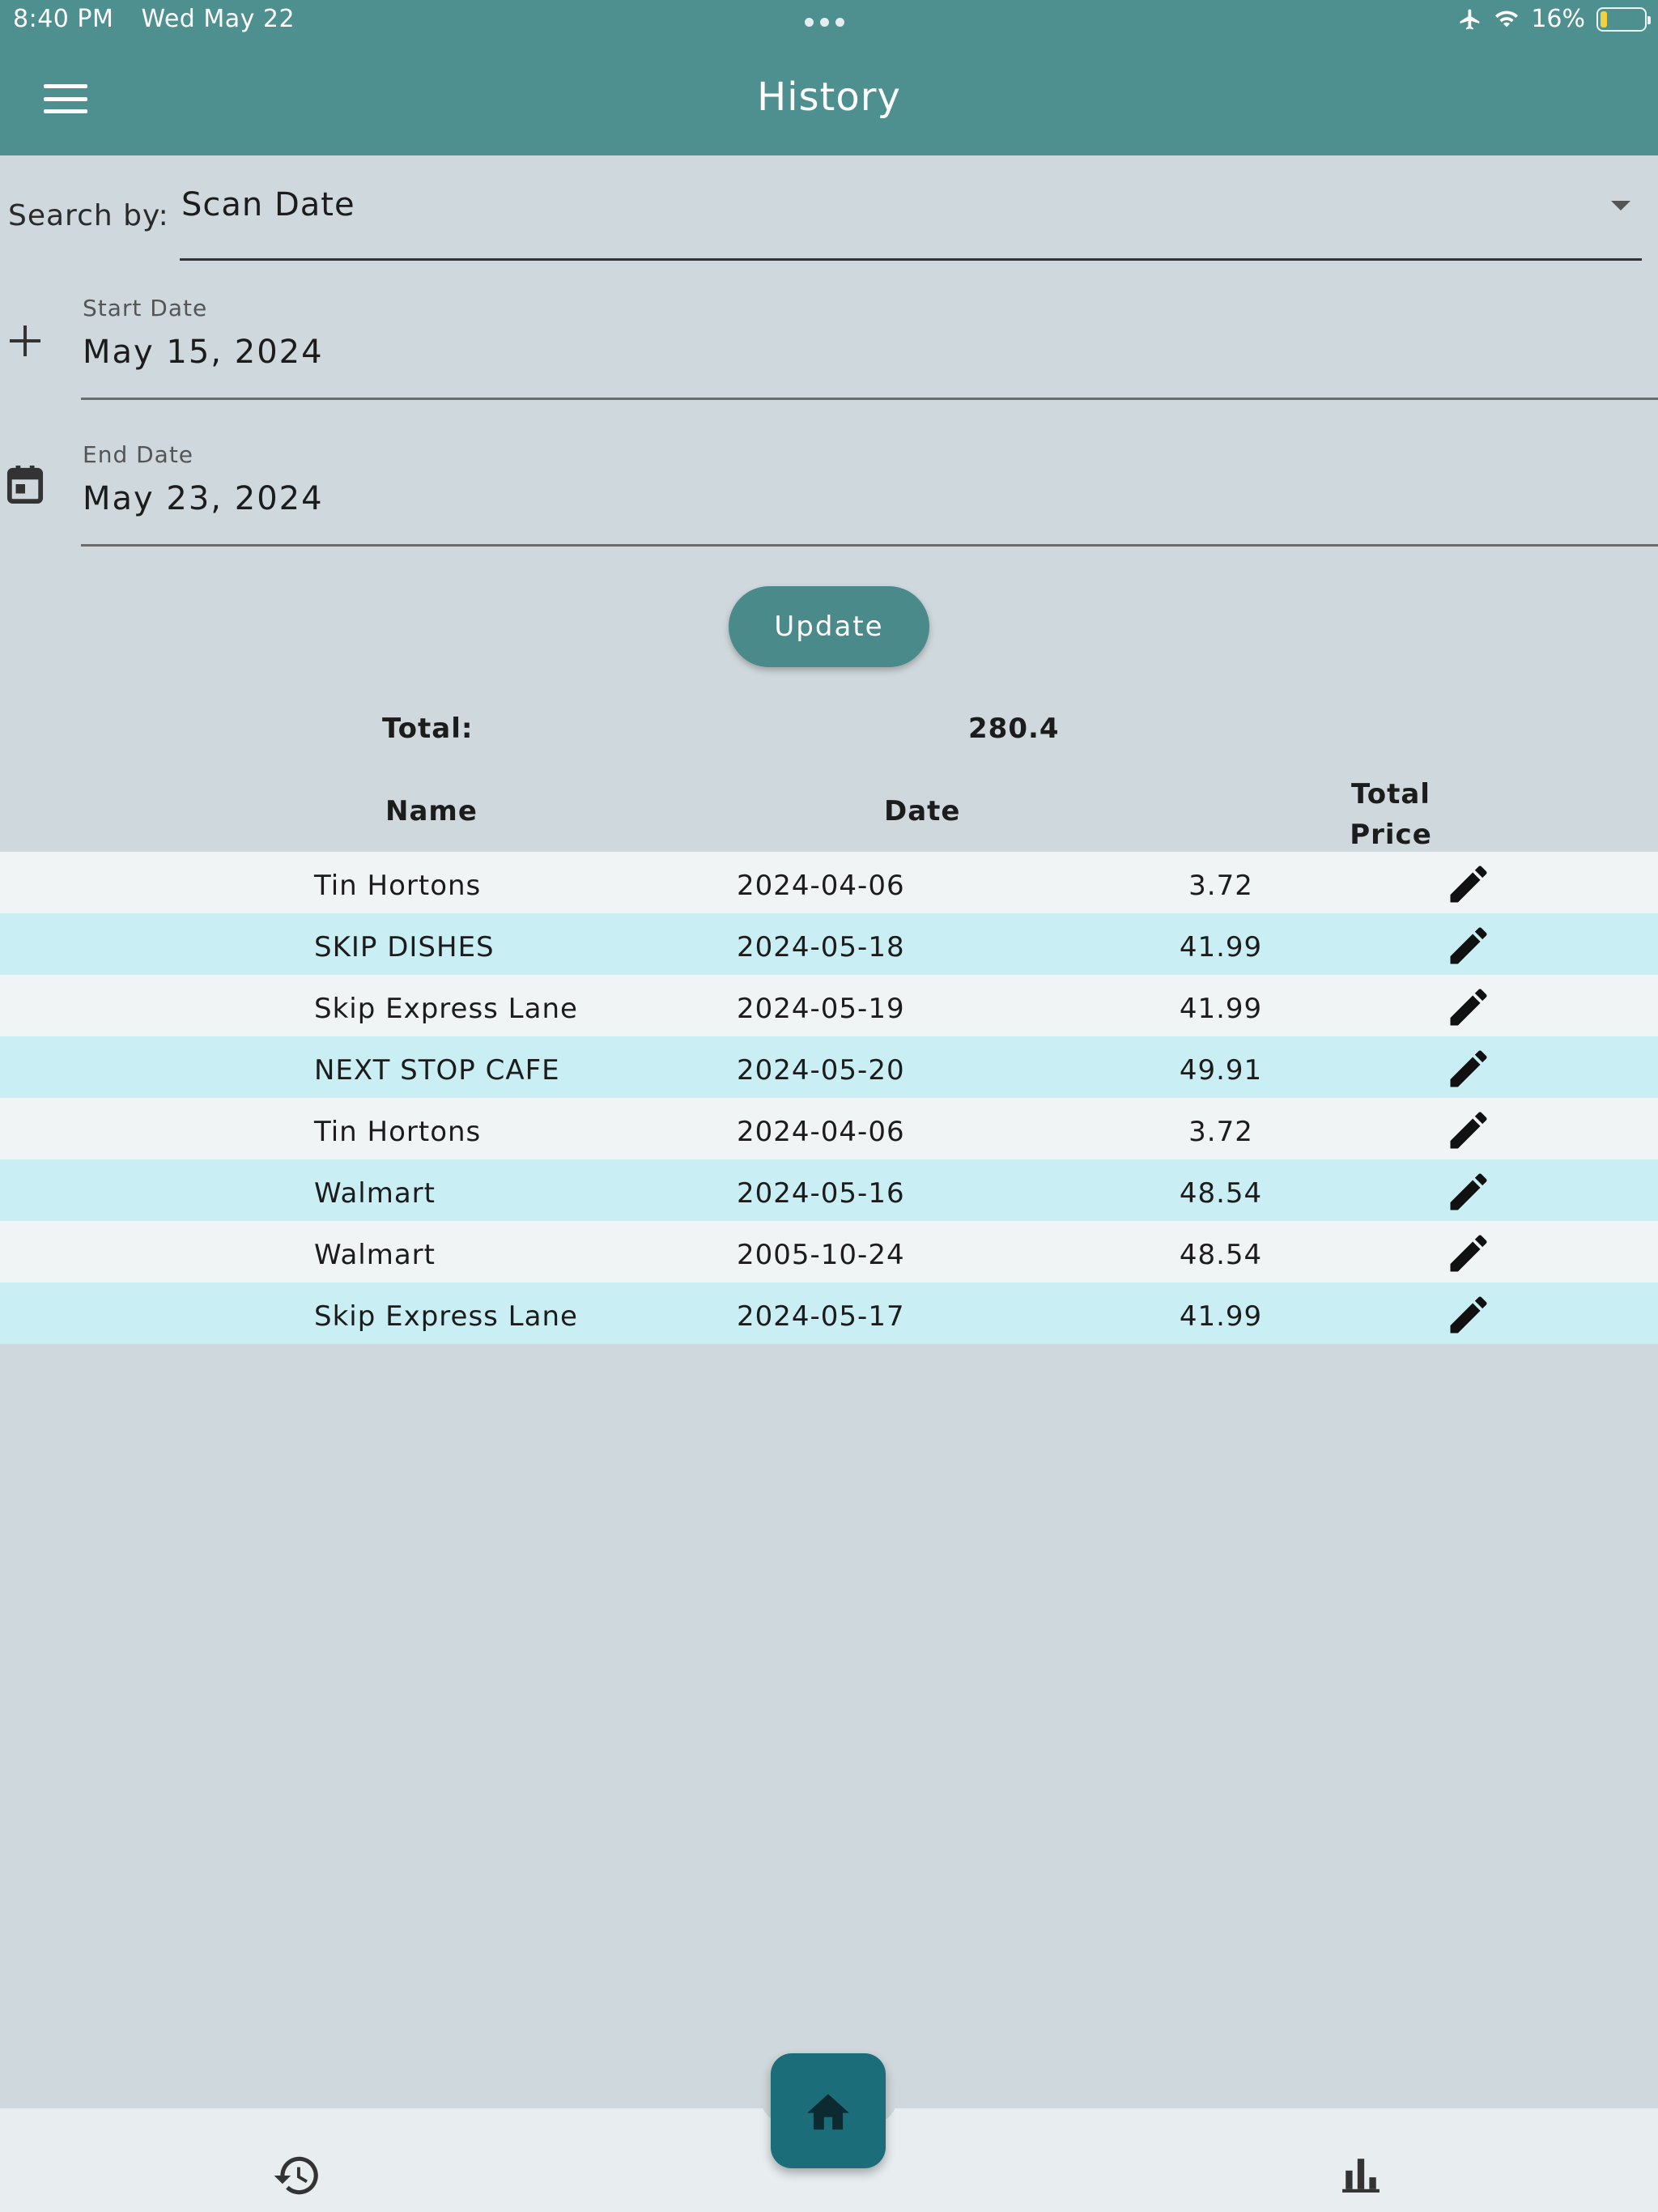 The width and height of the screenshot is (1658, 2212). Describe the element at coordinates (829, 627) in the screenshot. I see `update-button: Update` at that location.